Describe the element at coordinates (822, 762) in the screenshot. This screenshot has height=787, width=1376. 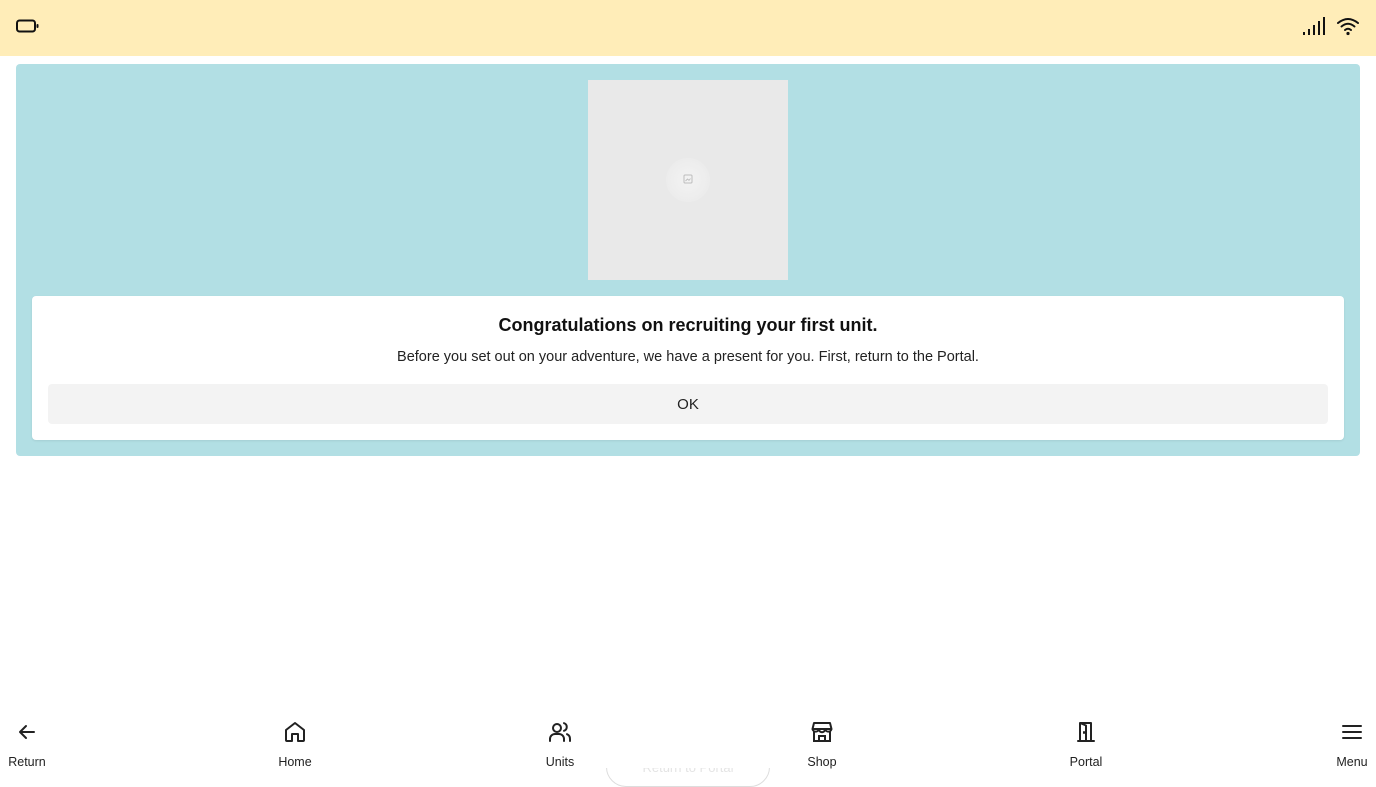
I see `nav-label-shop: Shop` at that location.